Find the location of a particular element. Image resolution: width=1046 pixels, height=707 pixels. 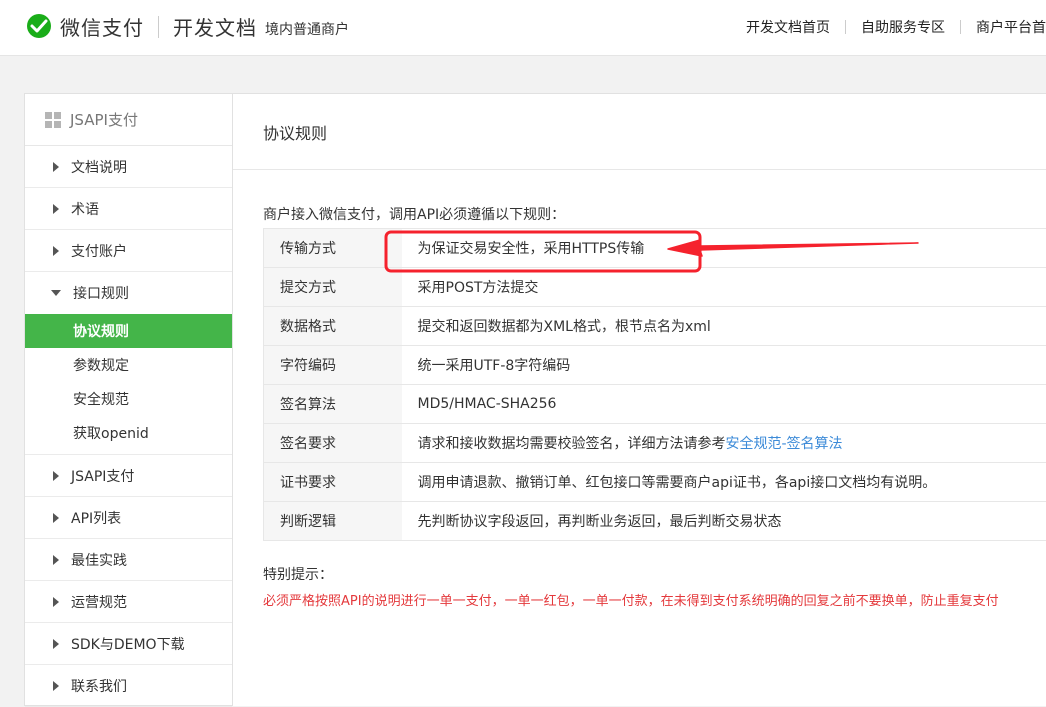

top-nav: 开发文档首页 自助服务专区 商户平台首 is located at coordinates (896, 27).